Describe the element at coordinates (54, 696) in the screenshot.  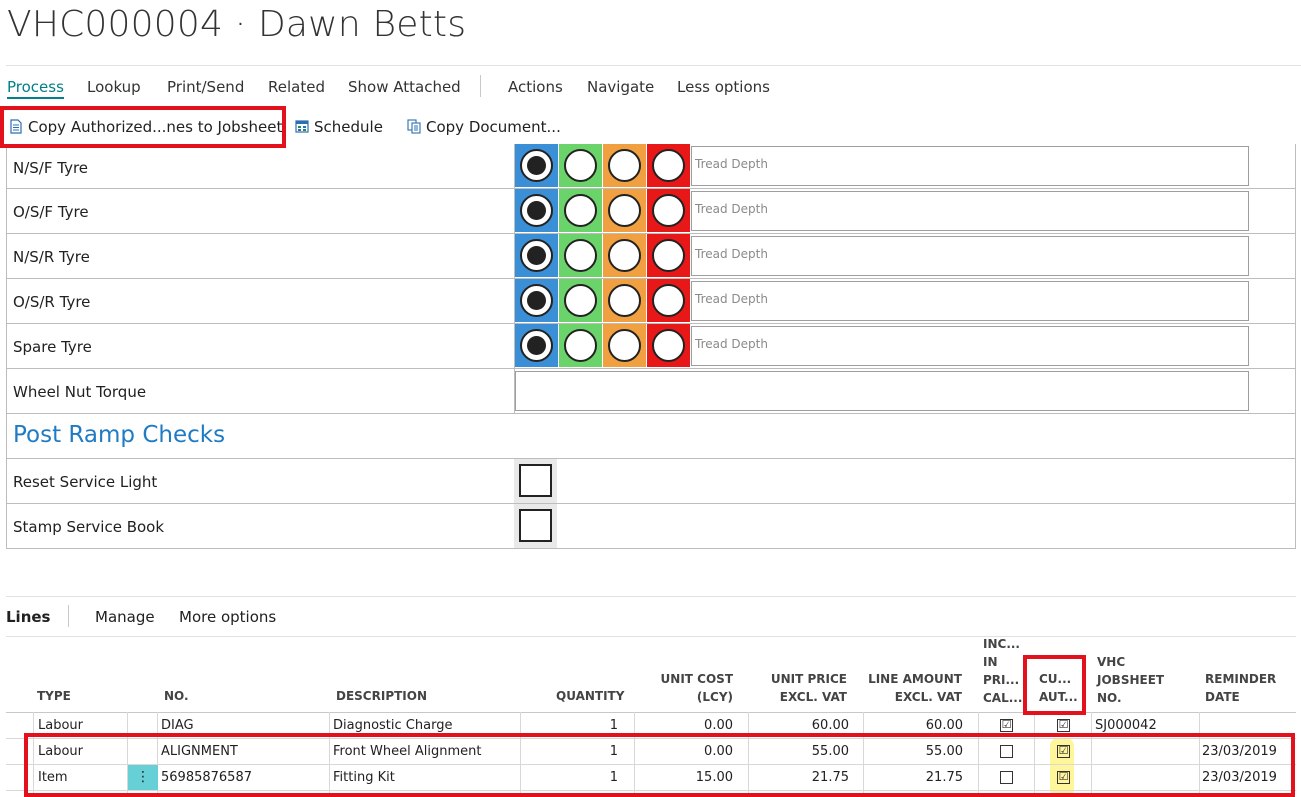
I see `col-type-header: TYPE` at that location.